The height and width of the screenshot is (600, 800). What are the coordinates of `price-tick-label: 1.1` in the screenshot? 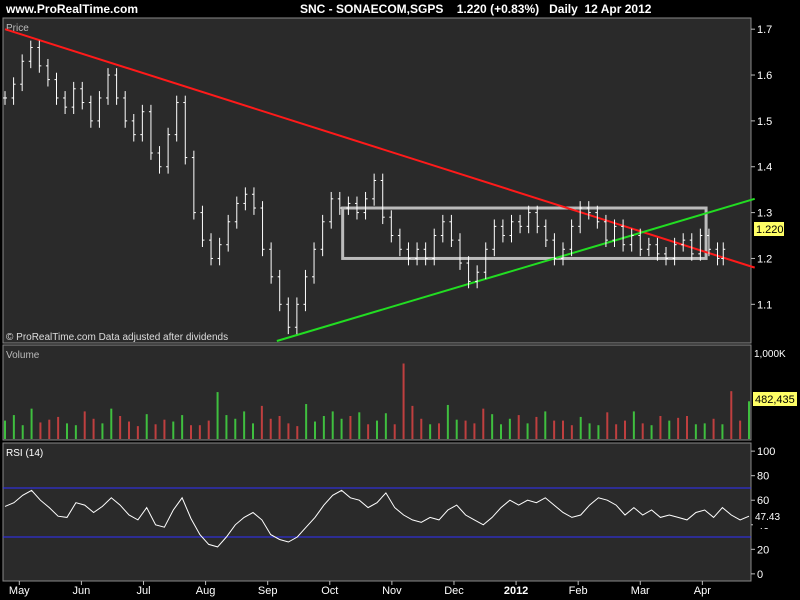 It's located at (764, 305).